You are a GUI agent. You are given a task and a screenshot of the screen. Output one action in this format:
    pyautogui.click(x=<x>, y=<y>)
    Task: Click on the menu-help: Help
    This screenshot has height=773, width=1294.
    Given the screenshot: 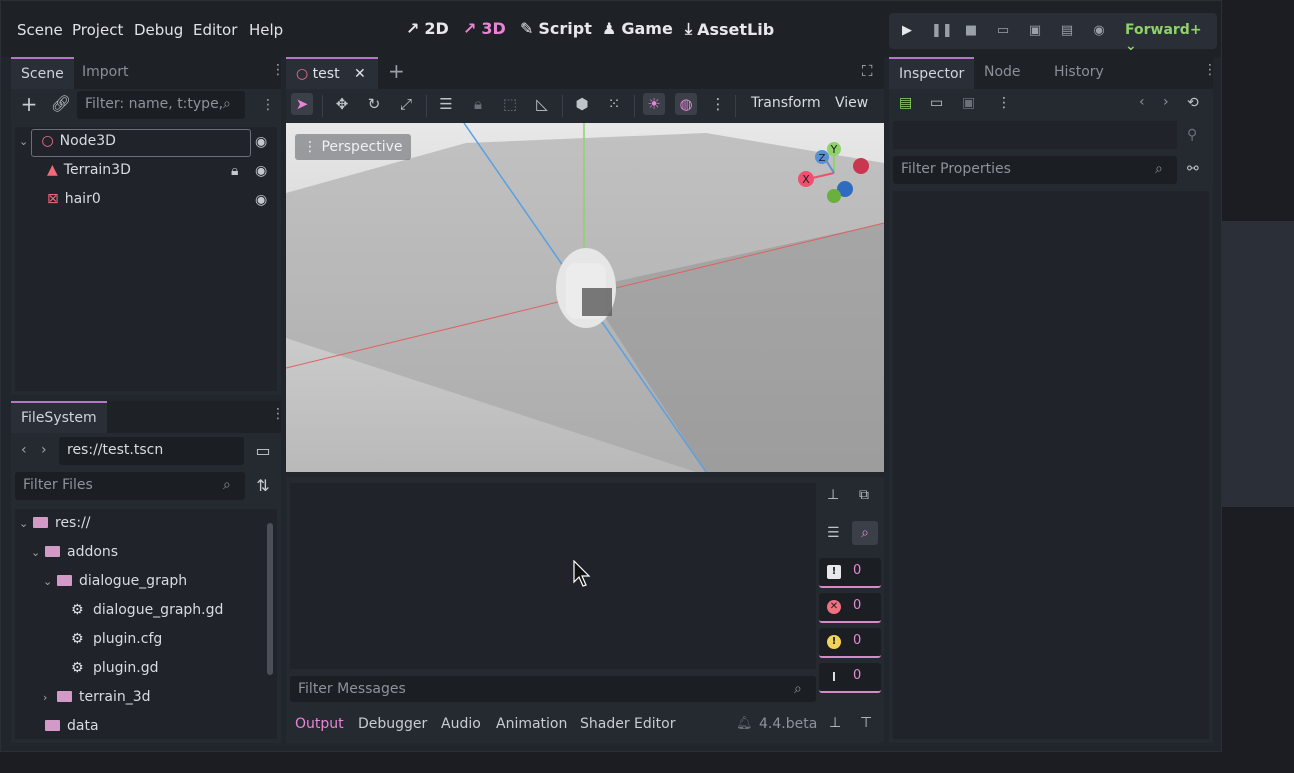 What is the action you would take?
    pyautogui.click(x=266, y=30)
    